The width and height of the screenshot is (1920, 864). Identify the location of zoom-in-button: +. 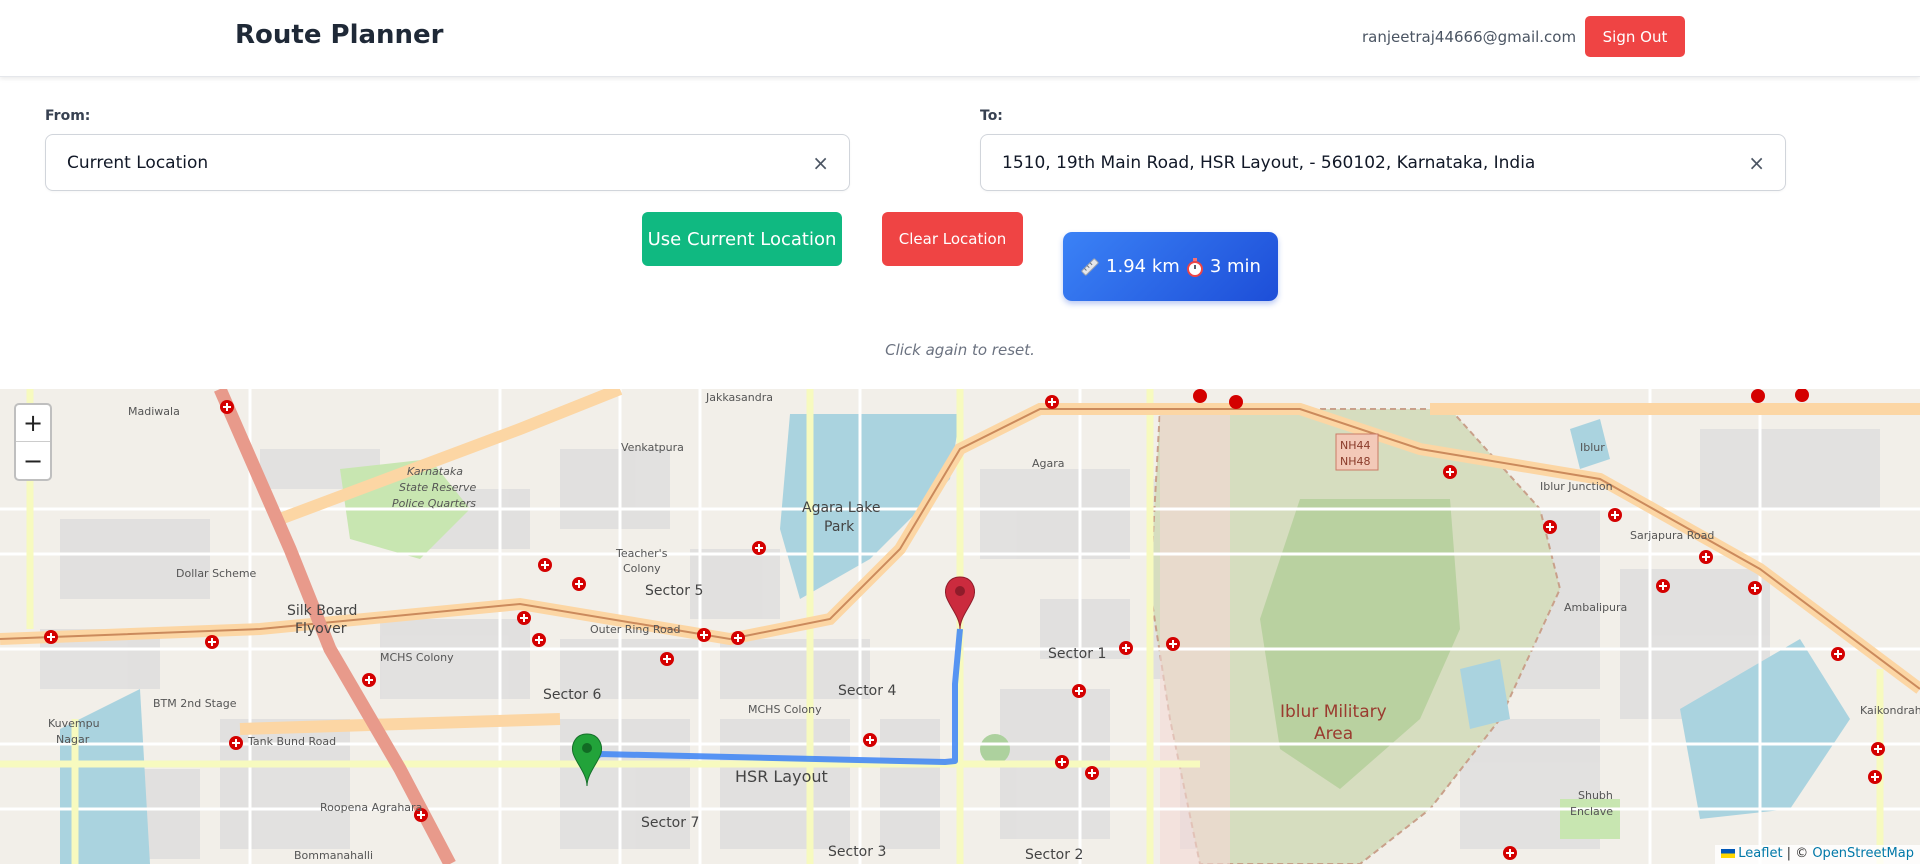
(33, 423).